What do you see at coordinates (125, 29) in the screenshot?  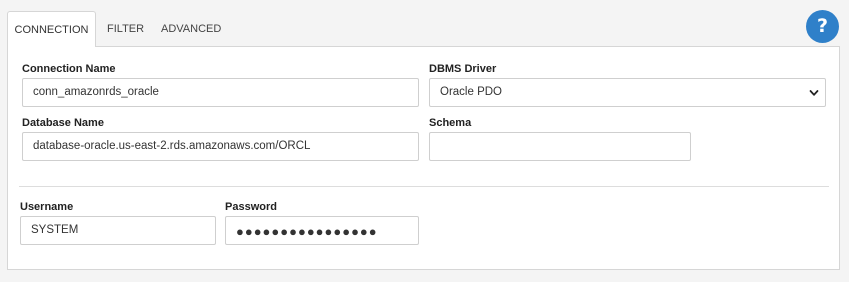 I see `tab-filter: FILTER` at bounding box center [125, 29].